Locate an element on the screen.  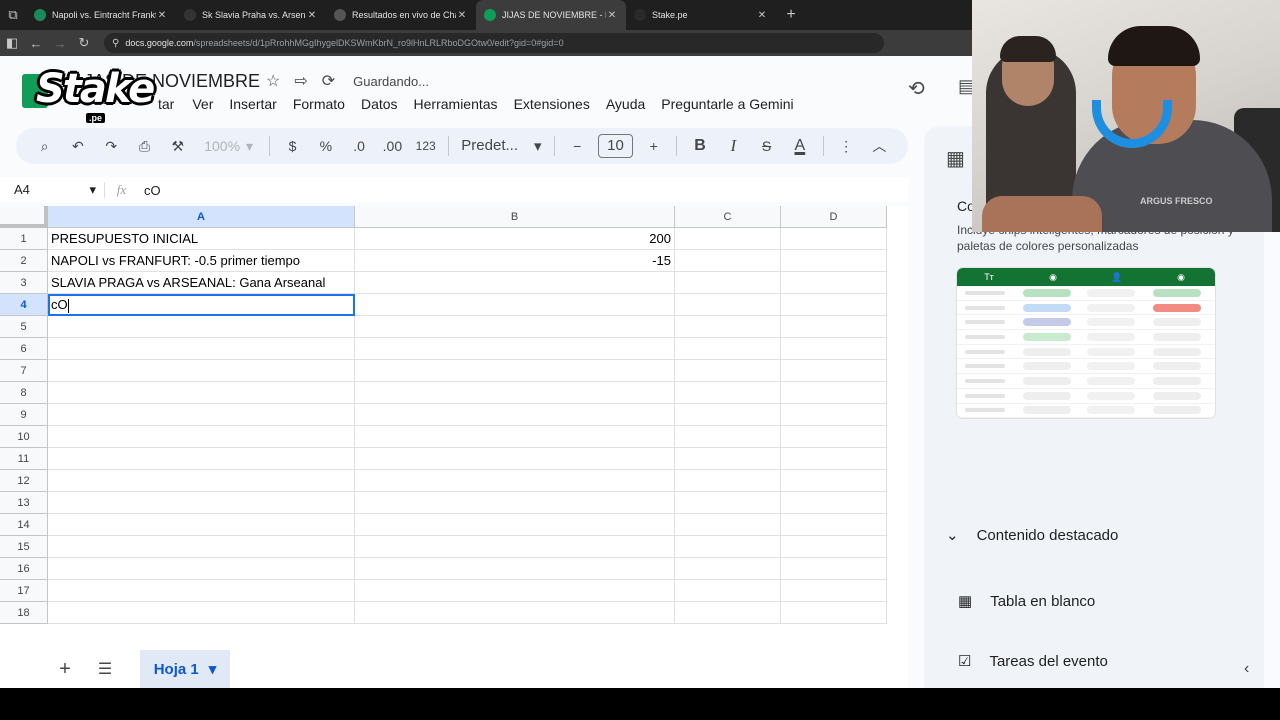
cell-c13 is located at coordinates (728, 503).